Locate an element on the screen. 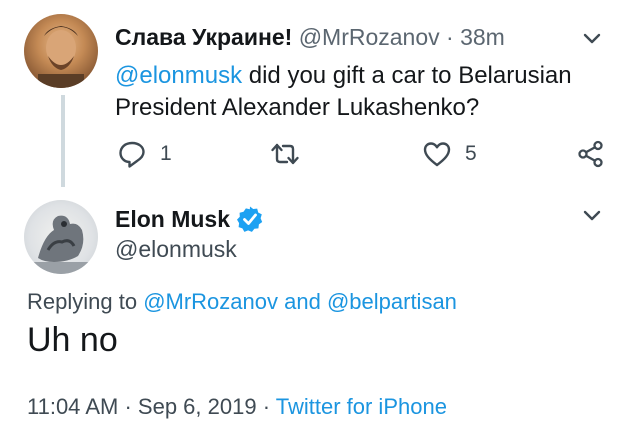 The image size is (630, 434). author-handle: @MrRozanov is located at coordinates (369, 37).